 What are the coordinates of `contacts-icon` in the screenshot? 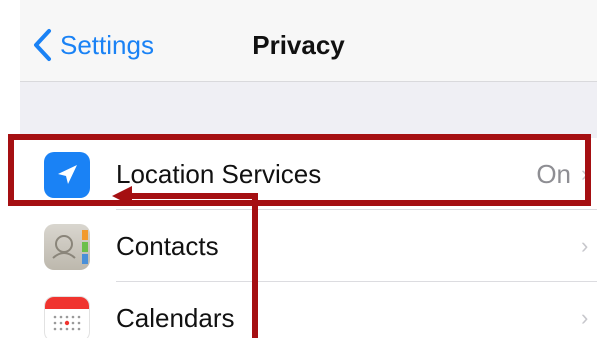 It's located at (67, 247).